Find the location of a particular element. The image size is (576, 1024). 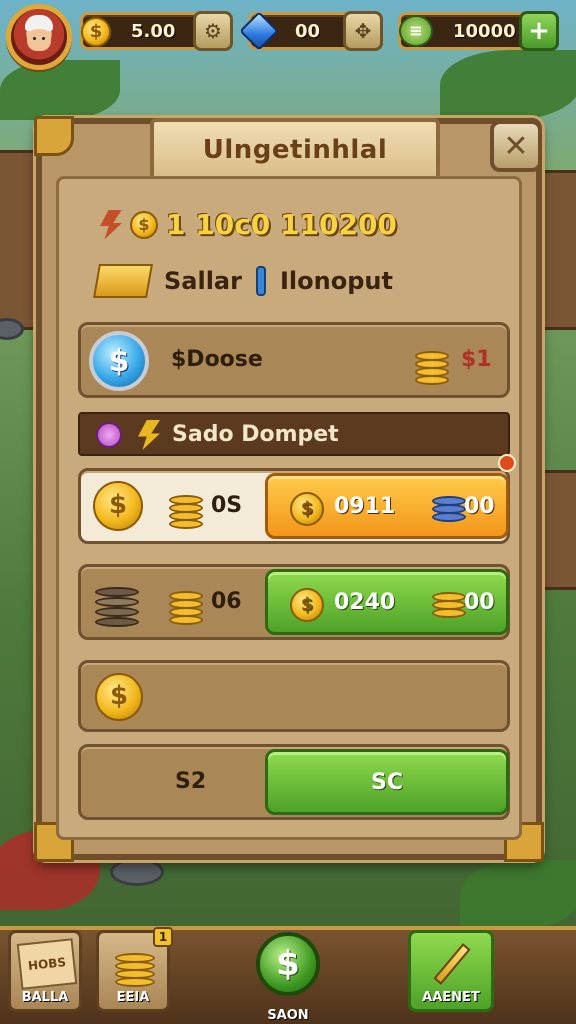

section-header: Sado Dompet is located at coordinates (294, 434).